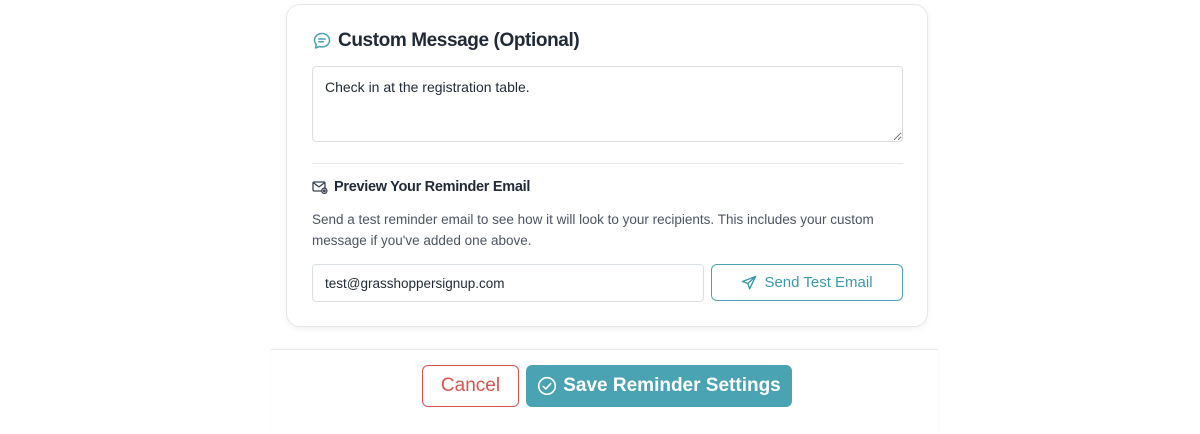  I want to click on preview-title: Preview Your Reminder Email, so click(432, 187).